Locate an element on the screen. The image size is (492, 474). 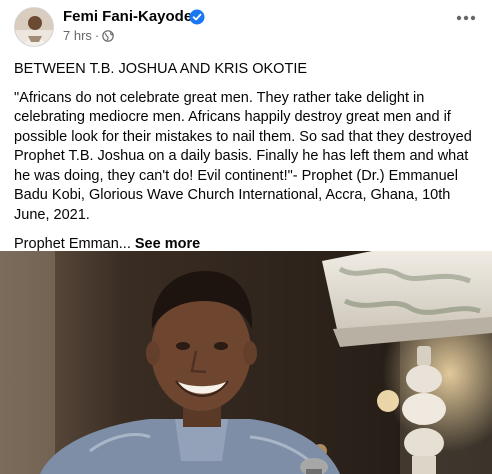
author-name: Femi Fani-Kayode is located at coordinates (127, 16).